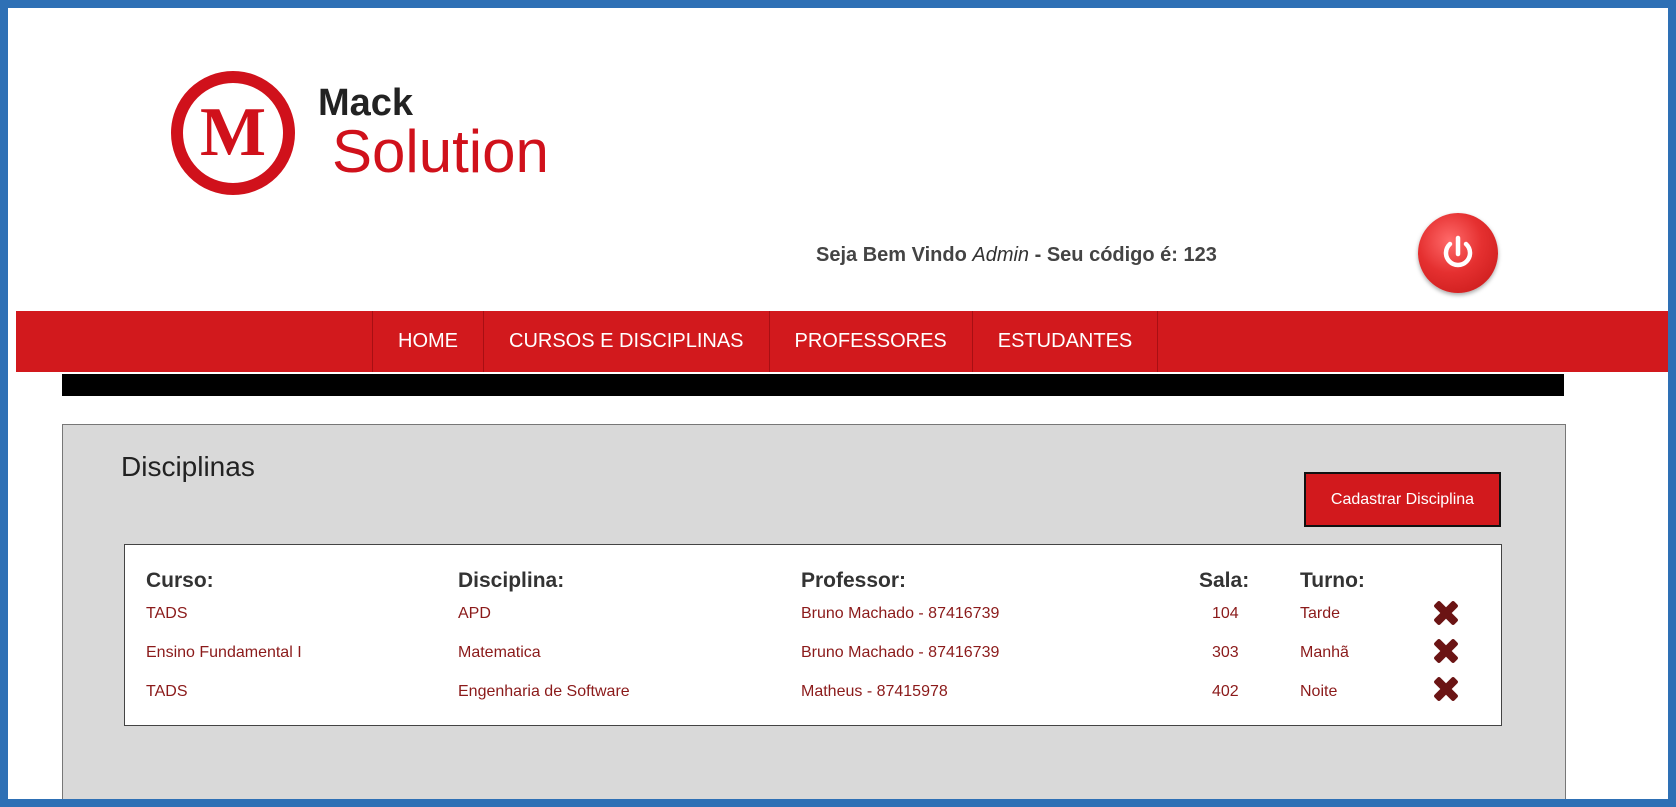 The image size is (1676, 807). What do you see at coordinates (1224, 580) in the screenshot?
I see `column-header-sala: Sala:` at bounding box center [1224, 580].